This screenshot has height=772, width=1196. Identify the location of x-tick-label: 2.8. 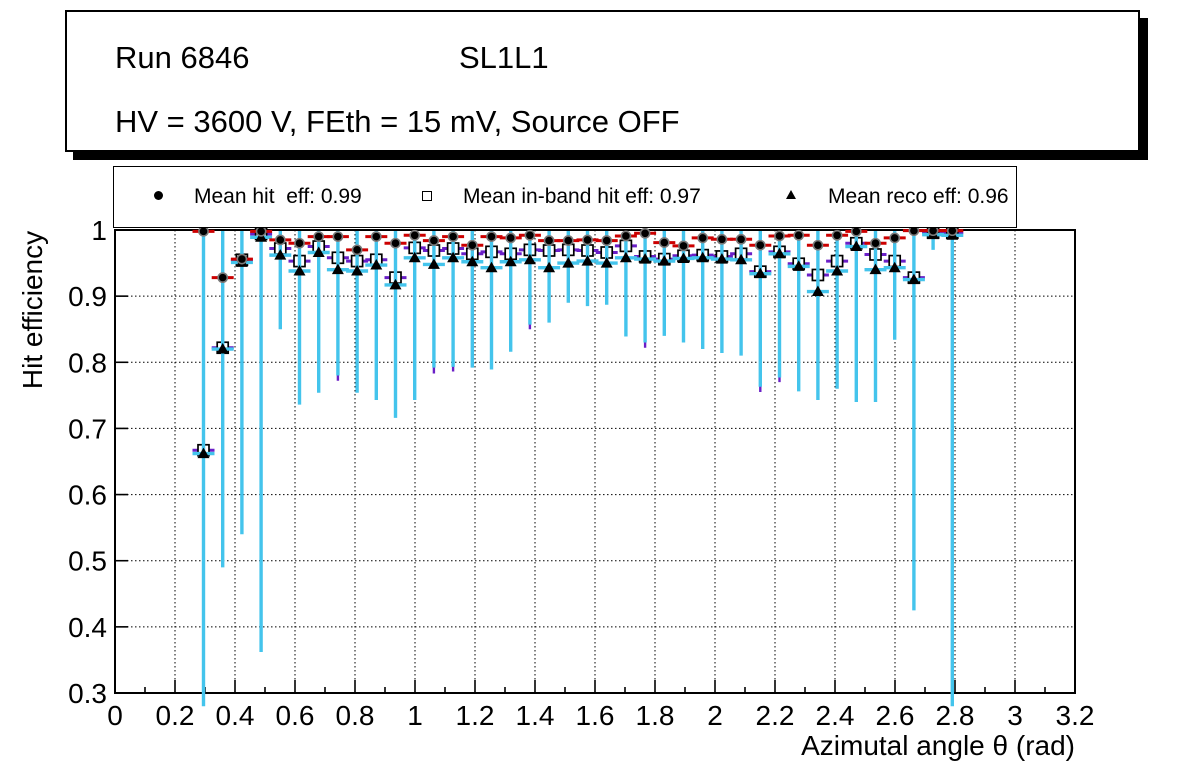
(955, 715).